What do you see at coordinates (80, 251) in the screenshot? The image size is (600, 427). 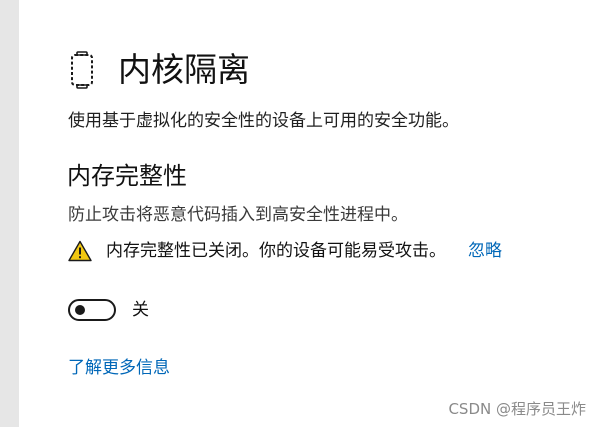 I see `warning-icon` at bounding box center [80, 251].